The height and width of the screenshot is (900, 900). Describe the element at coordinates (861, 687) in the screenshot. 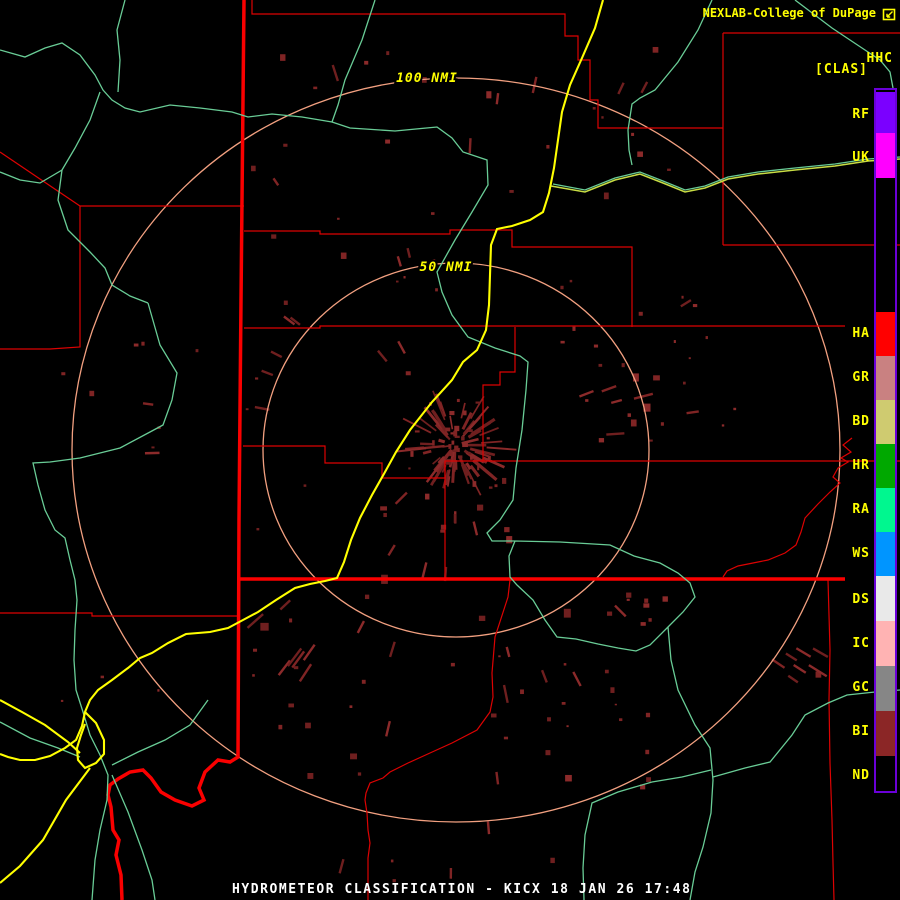

I see `legend-label-gc: GC` at that location.